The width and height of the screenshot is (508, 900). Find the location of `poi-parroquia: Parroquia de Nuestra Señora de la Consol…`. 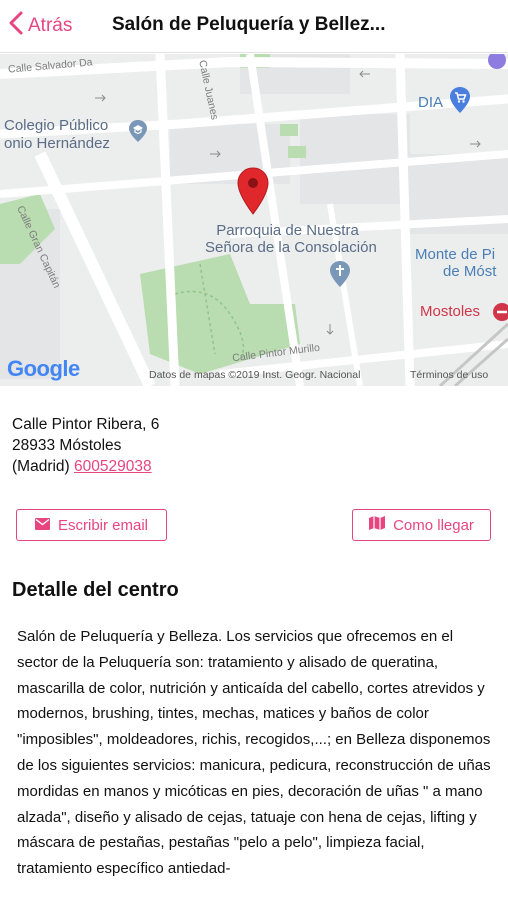

poi-parroquia: Parroquia de Nuestra Señora de la Consol… is located at coordinates (291, 239).